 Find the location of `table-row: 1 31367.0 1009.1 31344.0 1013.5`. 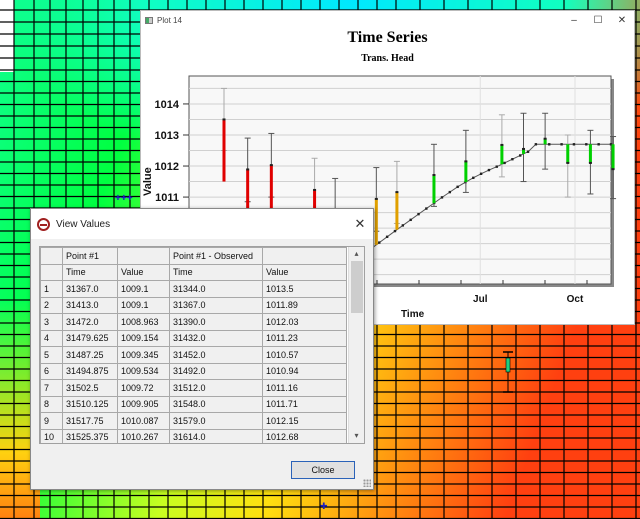

table-row: 1 31367.0 1009.1 31344.0 1013.5 is located at coordinates (193, 289).